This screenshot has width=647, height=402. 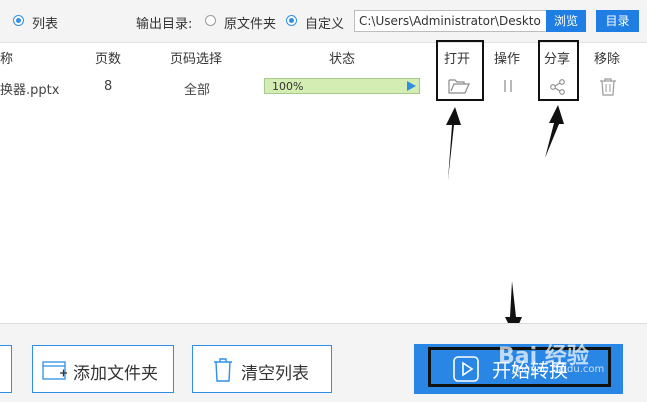 I want to click on baidu-watermark-url: jingyan.baidu.com, so click(x=558, y=369).